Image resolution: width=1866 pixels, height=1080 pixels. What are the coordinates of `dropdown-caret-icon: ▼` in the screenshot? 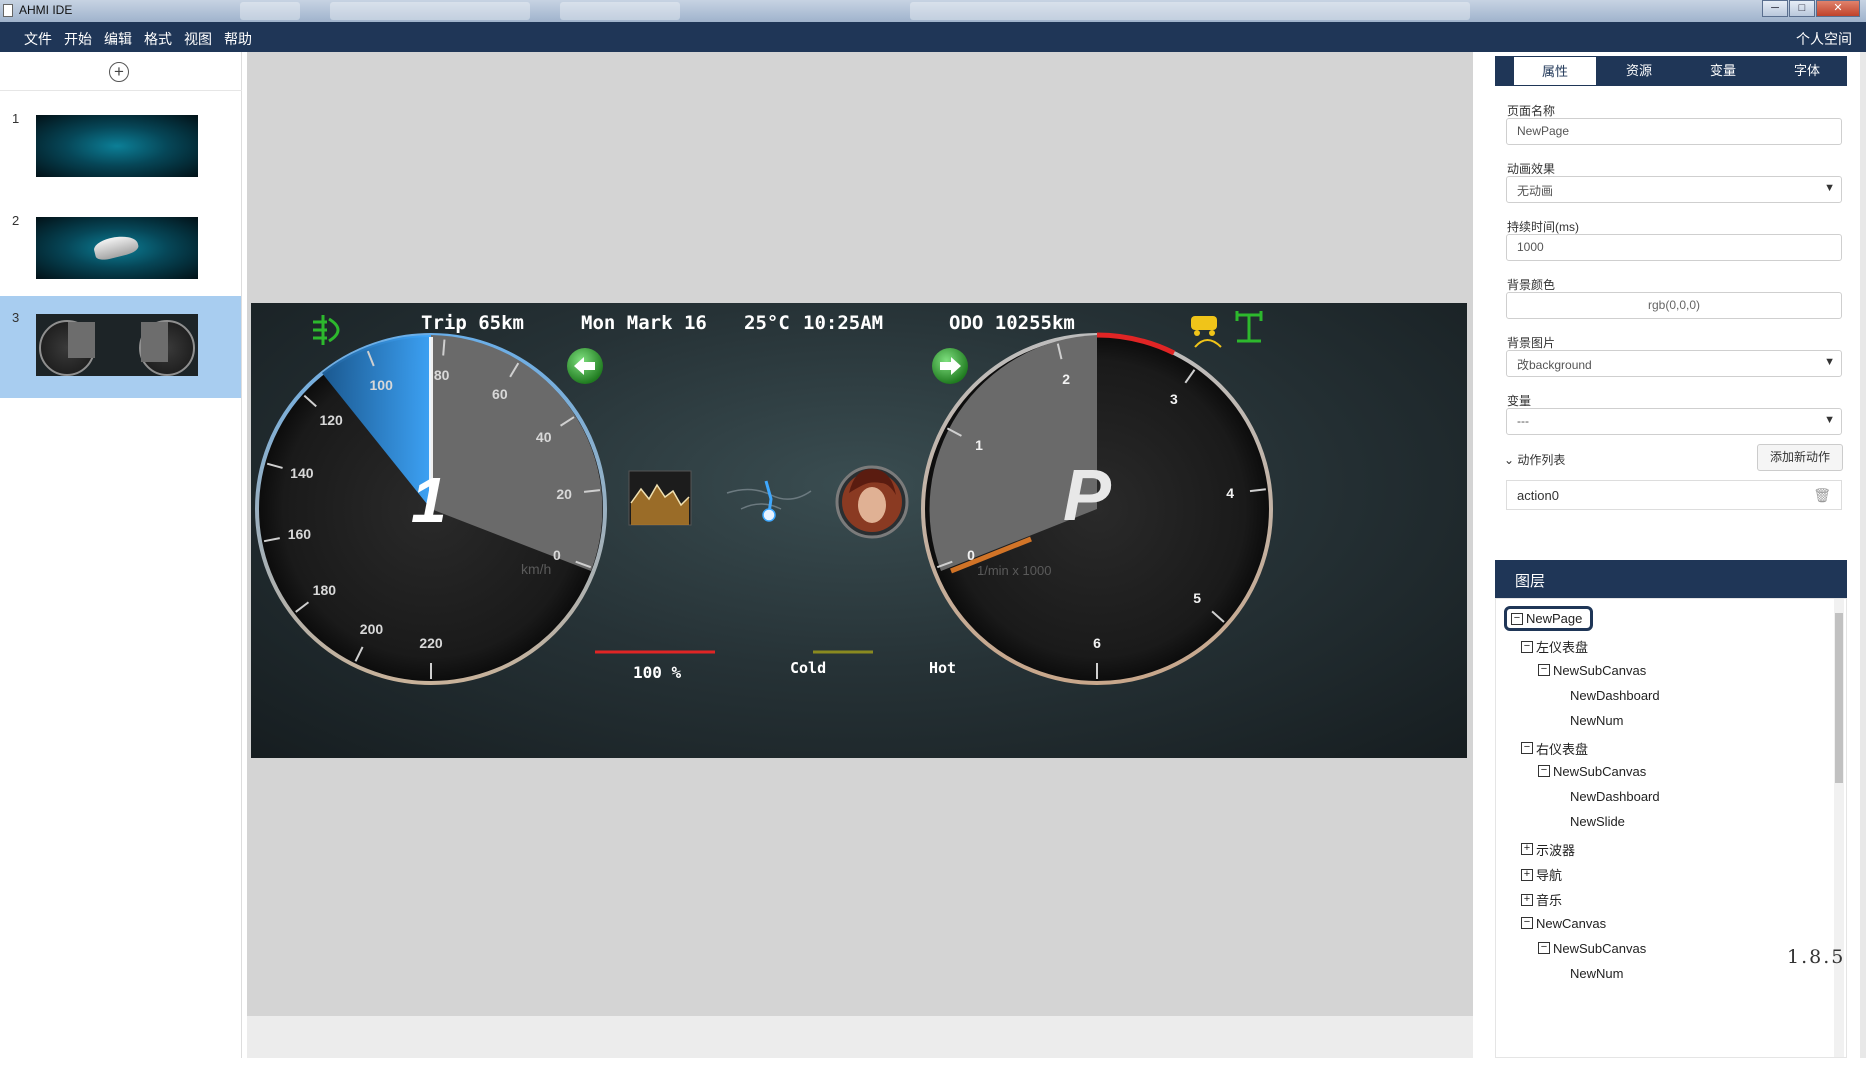 It's located at (1829, 420).